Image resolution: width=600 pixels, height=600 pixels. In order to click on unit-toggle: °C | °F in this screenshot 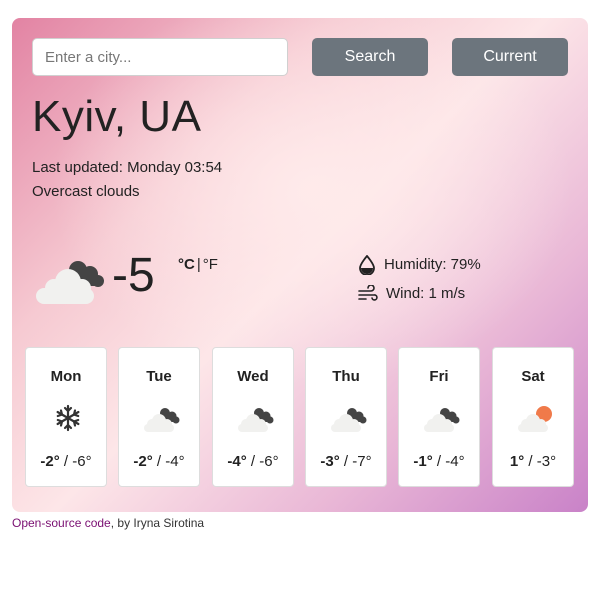, I will do `click(198, 264)`.